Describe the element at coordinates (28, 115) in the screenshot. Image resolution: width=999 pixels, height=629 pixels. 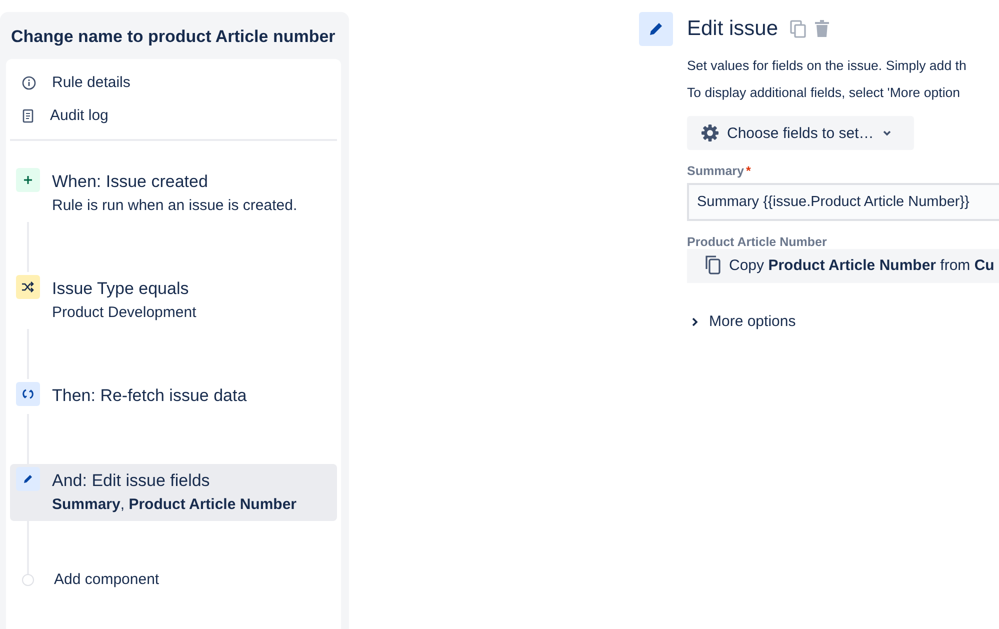
I see `document-icon` at that location.